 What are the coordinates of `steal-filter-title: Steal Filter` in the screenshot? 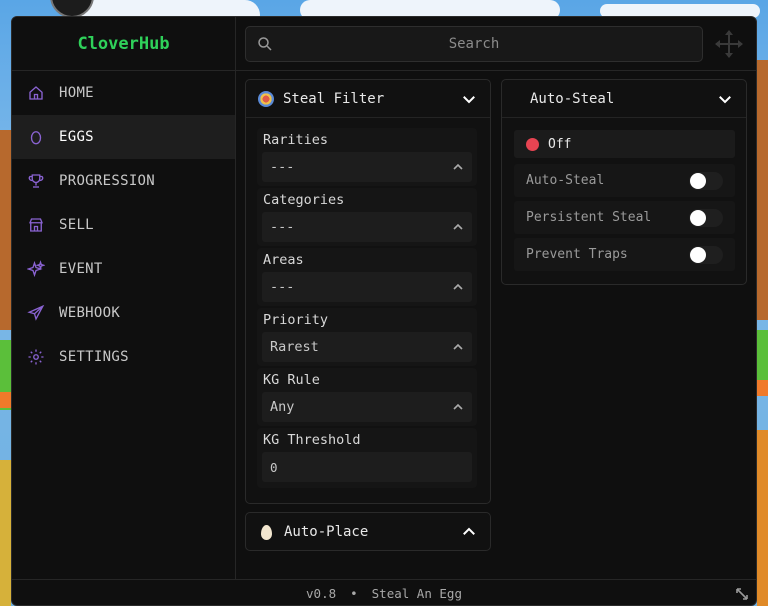 It's located at (334, 98).